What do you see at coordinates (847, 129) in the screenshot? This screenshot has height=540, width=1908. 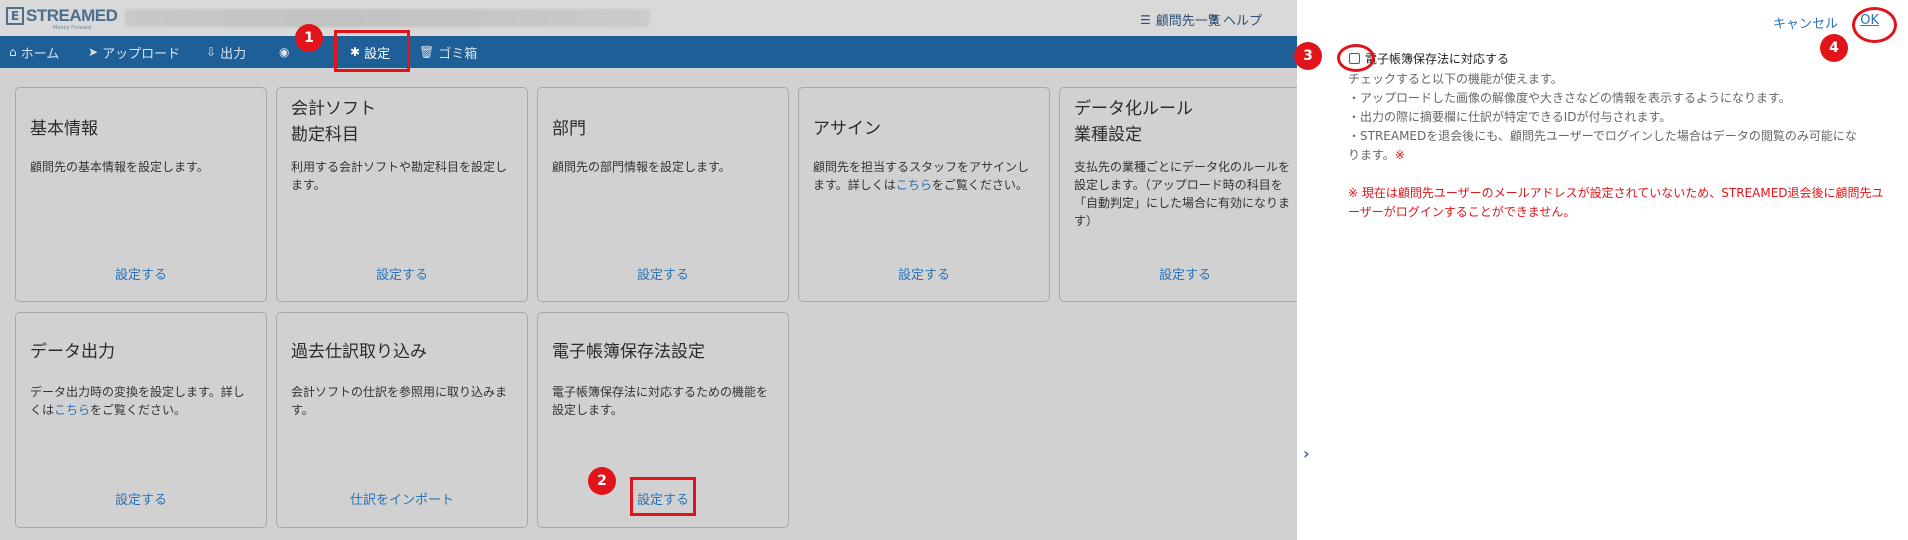 I see `card-title: アサイン` at bounding box center [847, 129].